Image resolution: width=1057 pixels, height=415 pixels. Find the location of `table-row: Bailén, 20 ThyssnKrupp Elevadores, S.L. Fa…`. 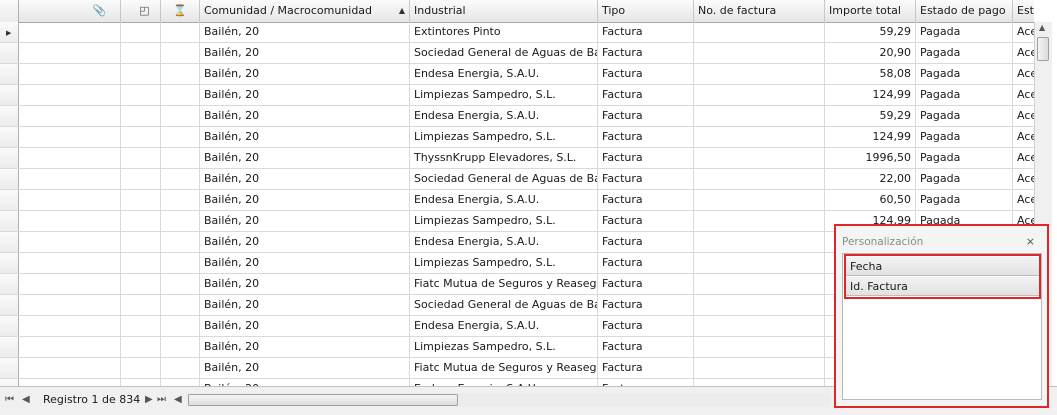

table-row: Bailén, 20 ThyssnKrupp Elevadores, S.L. Fa… is located at coordinates (517, 158).